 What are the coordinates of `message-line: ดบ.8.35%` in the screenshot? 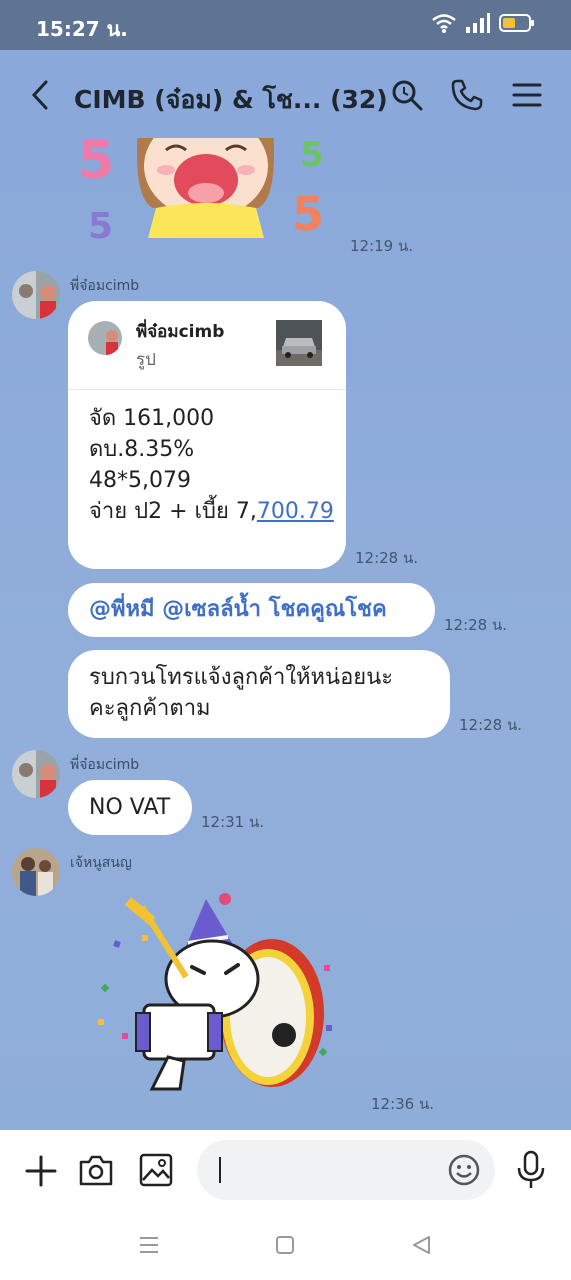 It's located at (142, 449).